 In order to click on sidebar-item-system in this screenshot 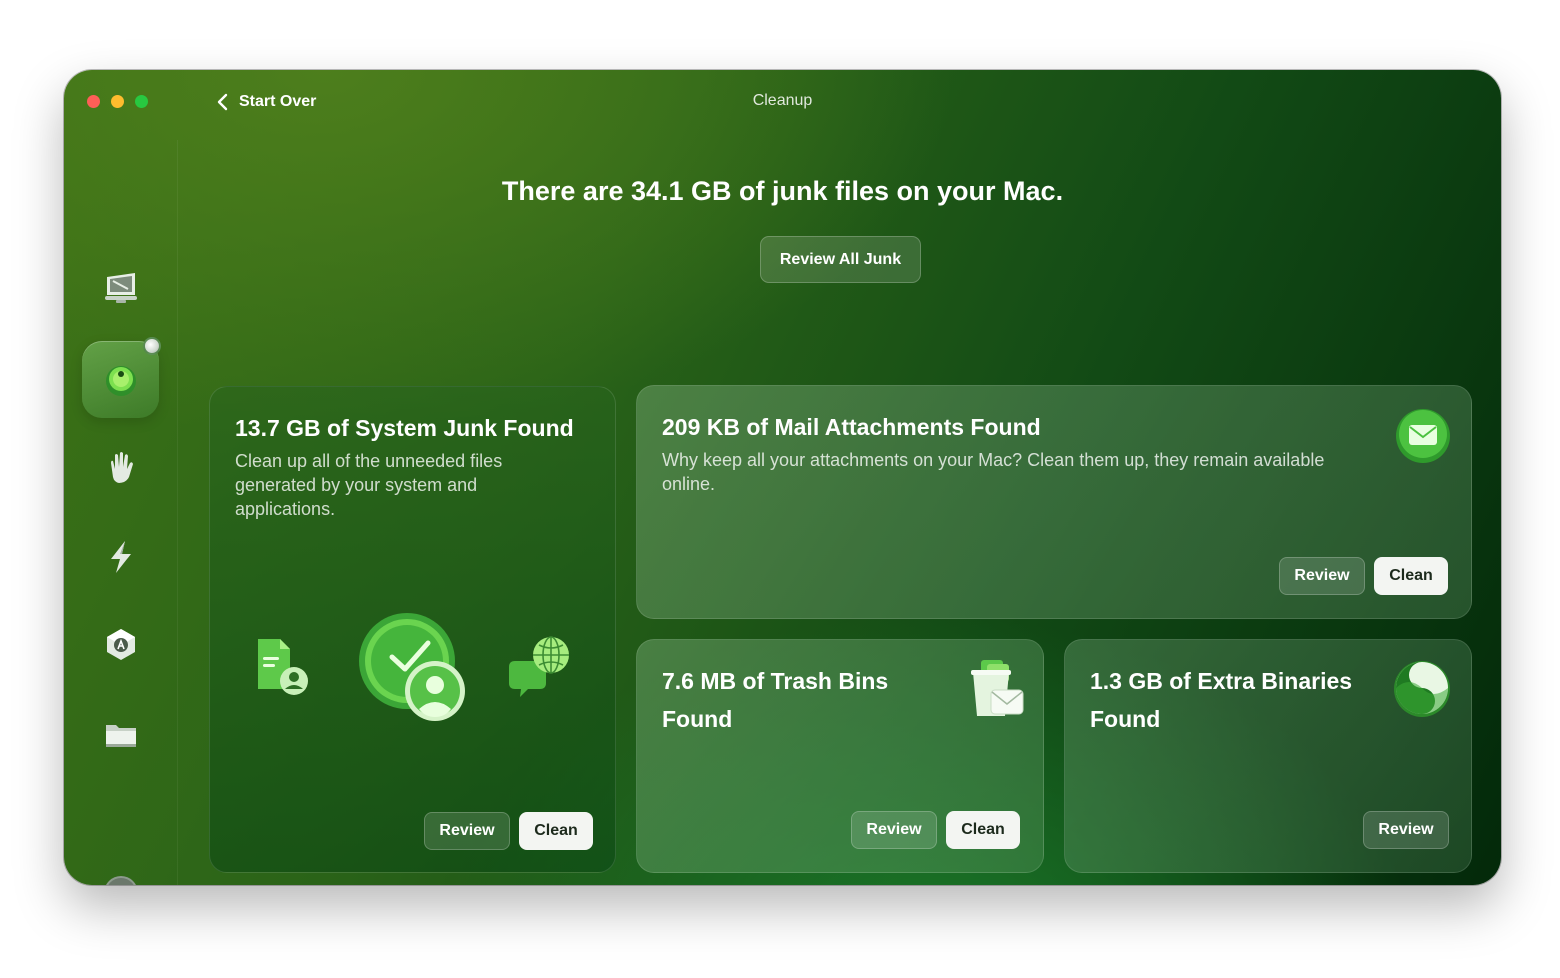, I will do `click(120, 286)`.